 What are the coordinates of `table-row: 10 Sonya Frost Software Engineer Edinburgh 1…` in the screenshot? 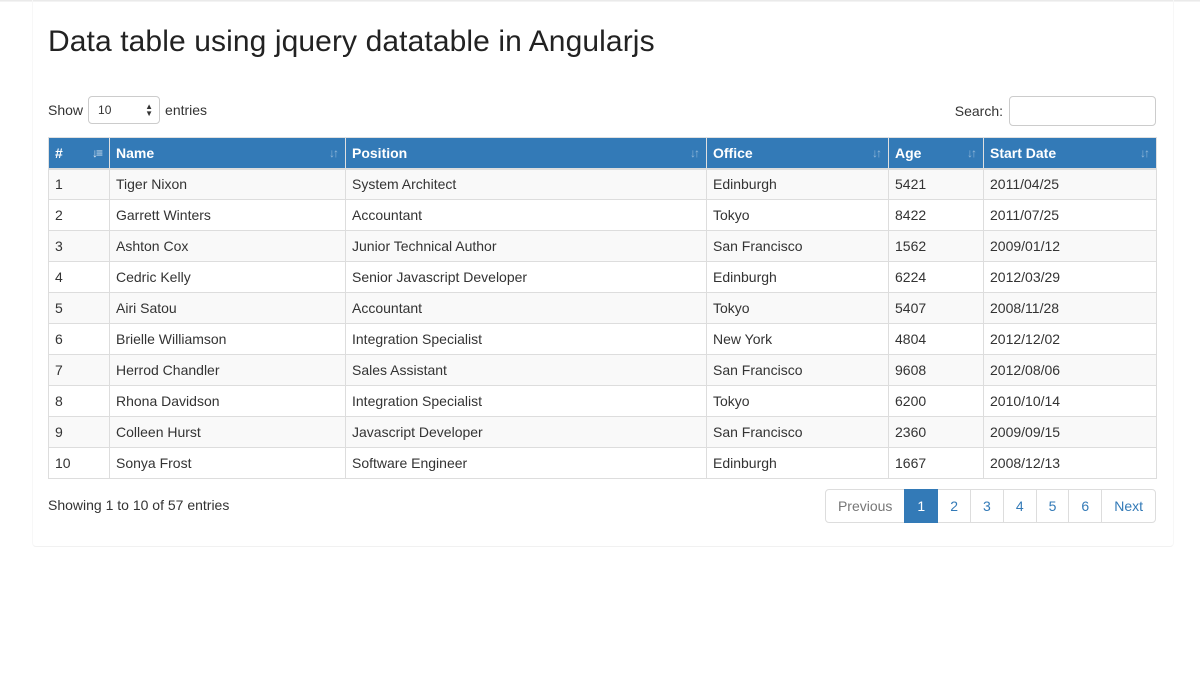 It's located at (602, 463).